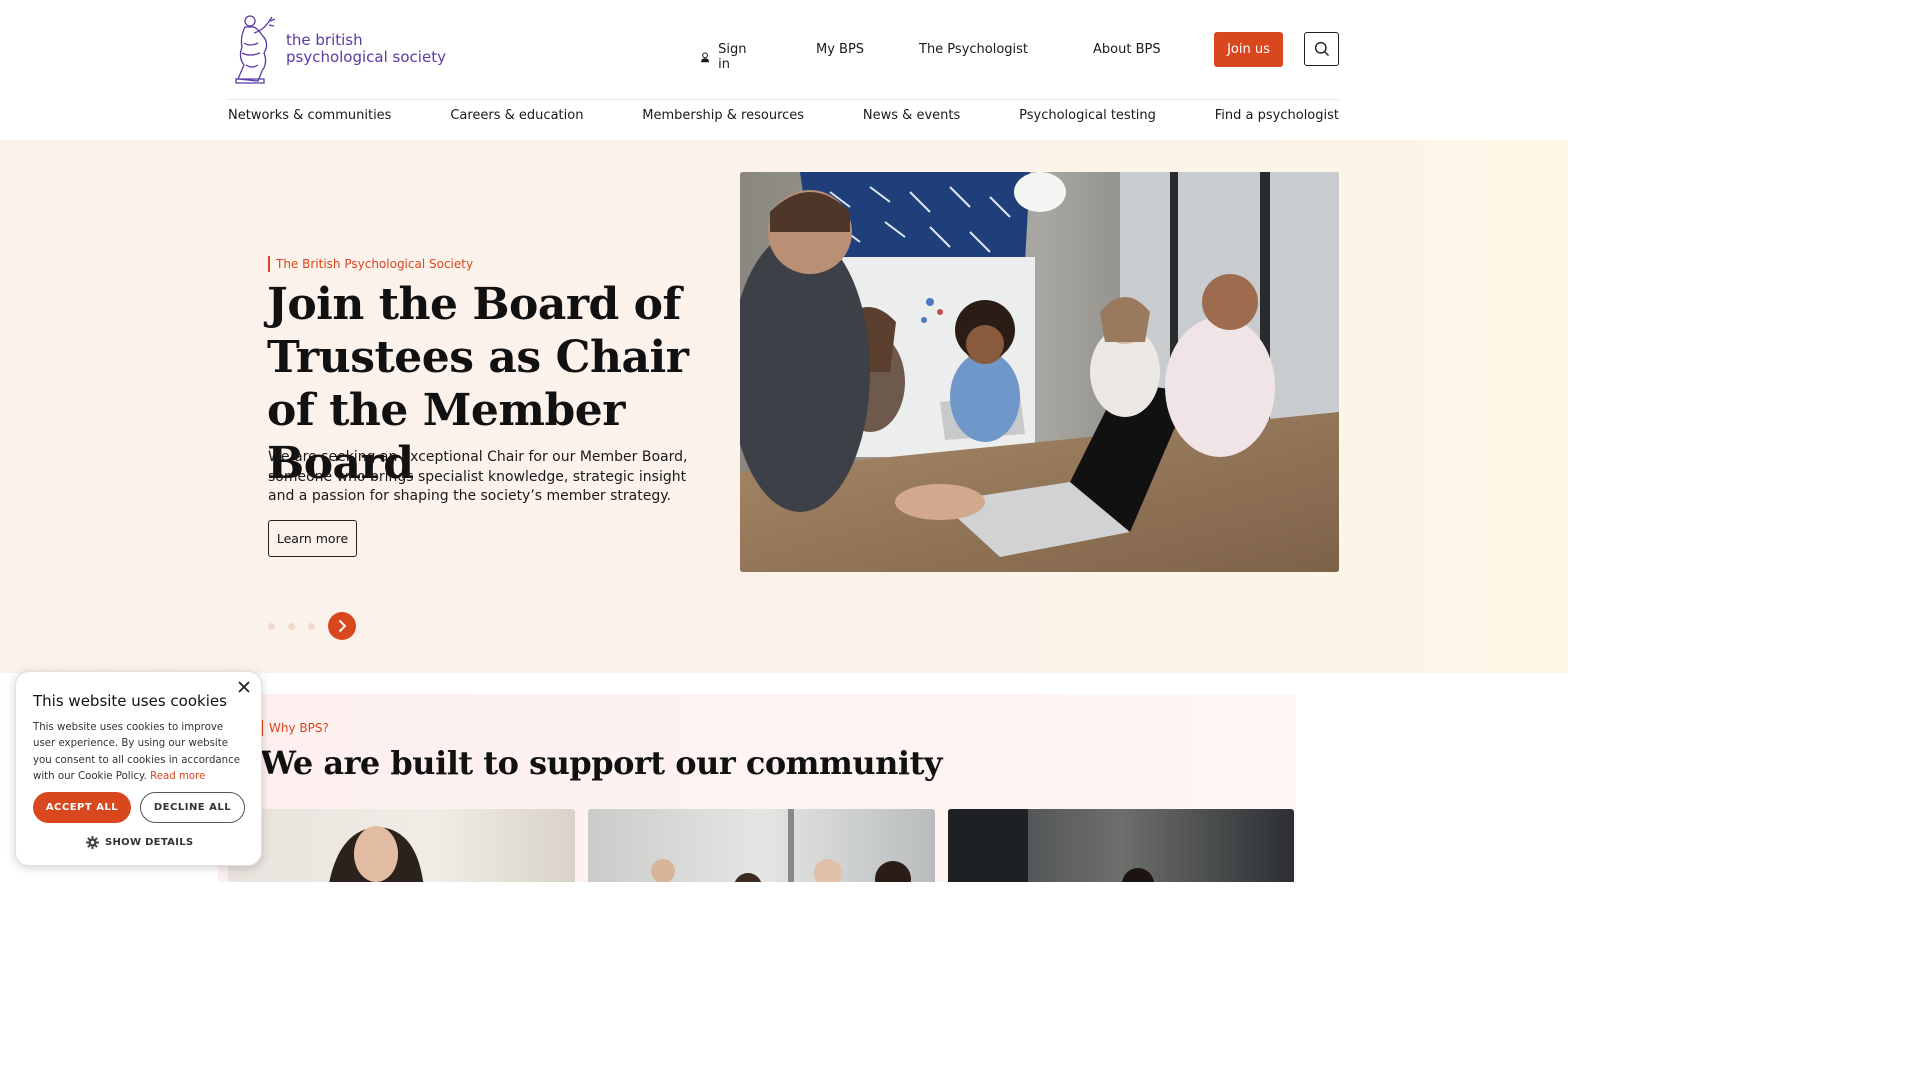 The image size is (1920, 1080). I want to click on header-divider, so click(783, 99).